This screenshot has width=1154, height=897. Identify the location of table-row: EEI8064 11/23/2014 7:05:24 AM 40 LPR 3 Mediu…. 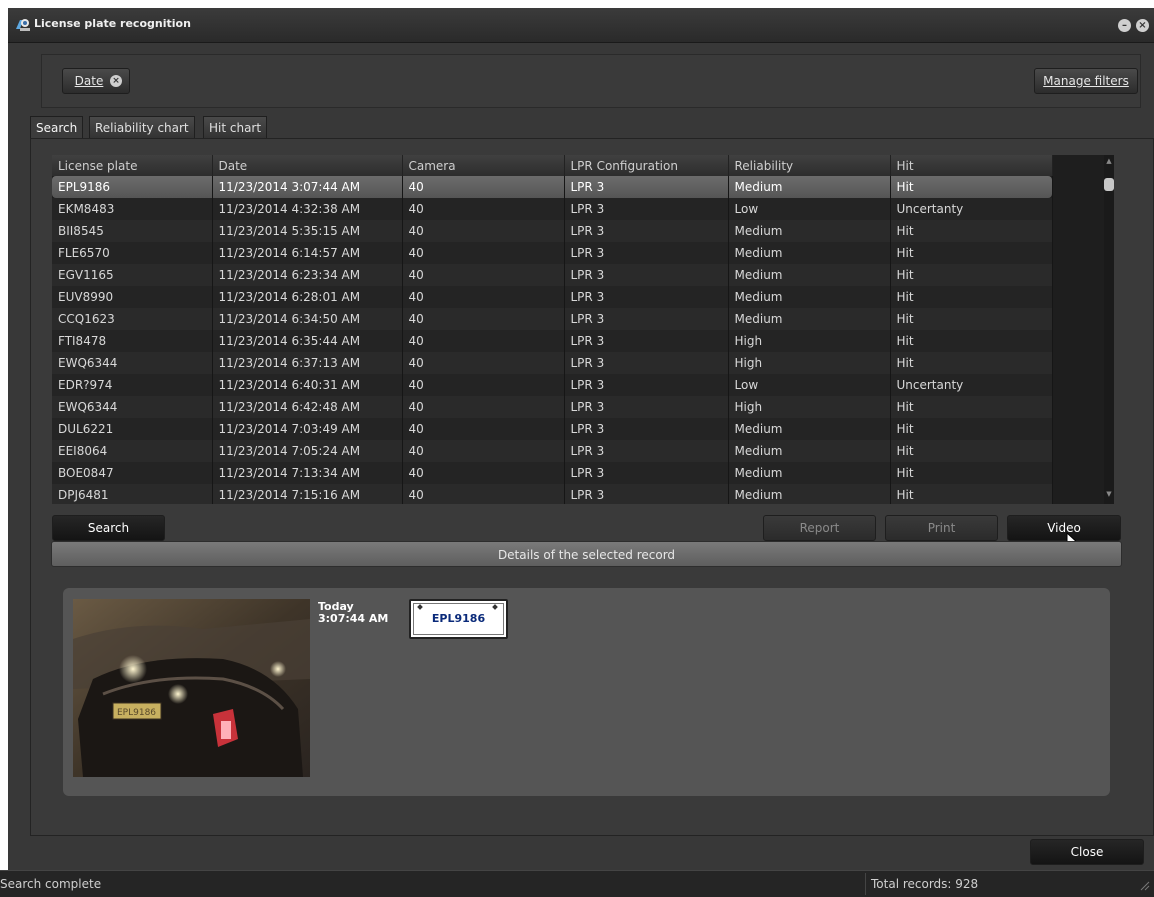
(552, 451).